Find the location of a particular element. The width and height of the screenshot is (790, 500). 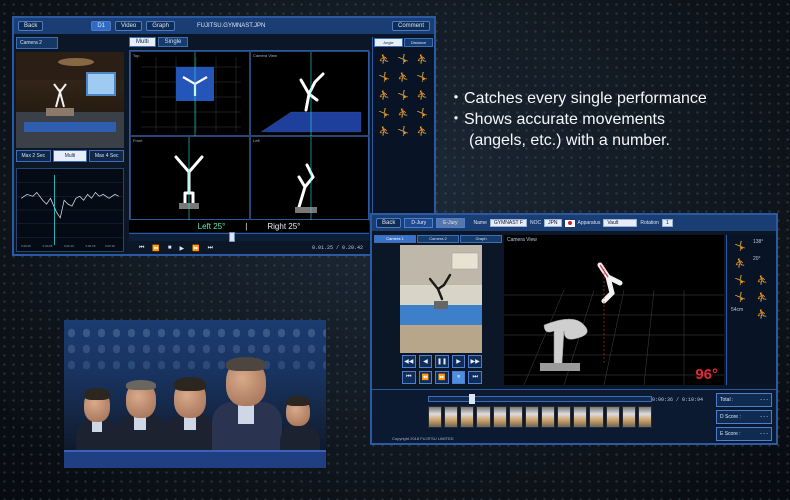

toggle-max-2: Max 2 Sec is located at coordinates (33, 156).